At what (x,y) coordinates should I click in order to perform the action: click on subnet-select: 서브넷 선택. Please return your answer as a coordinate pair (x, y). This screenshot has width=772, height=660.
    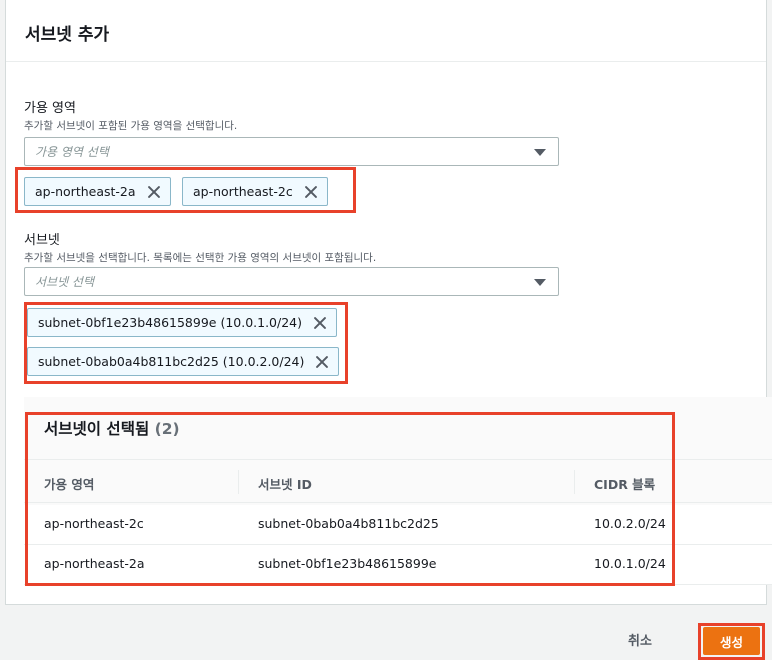
    Looking at the image, I should click on (291, 281).